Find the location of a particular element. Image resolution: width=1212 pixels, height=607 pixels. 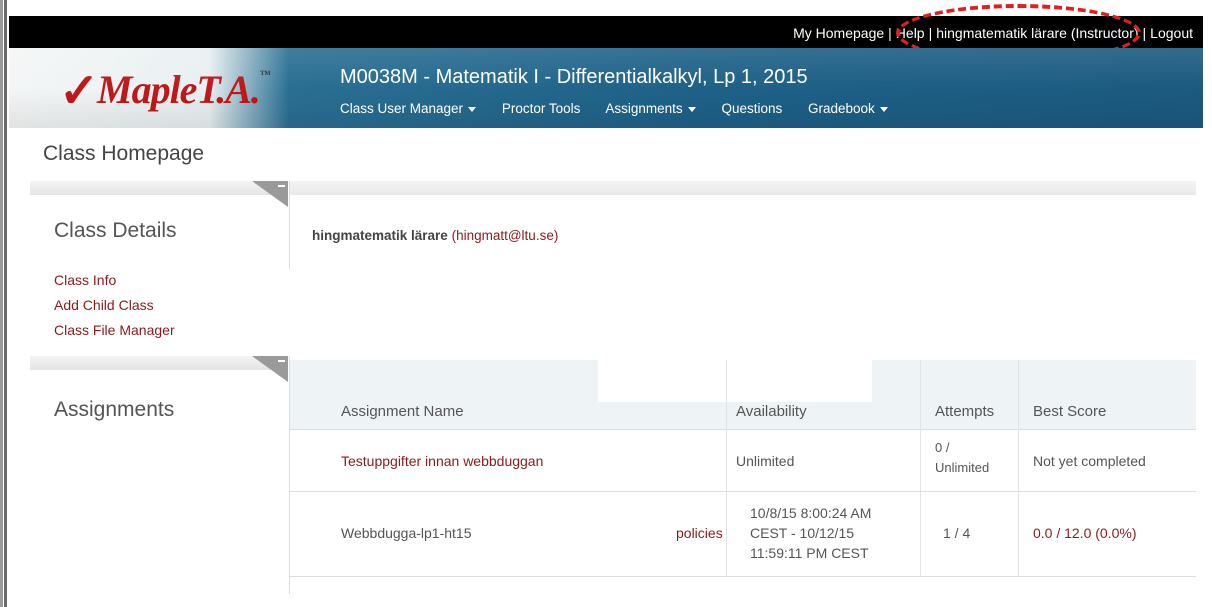

attempts-cell: 1 / 4 is located at coordinates (957, 533).